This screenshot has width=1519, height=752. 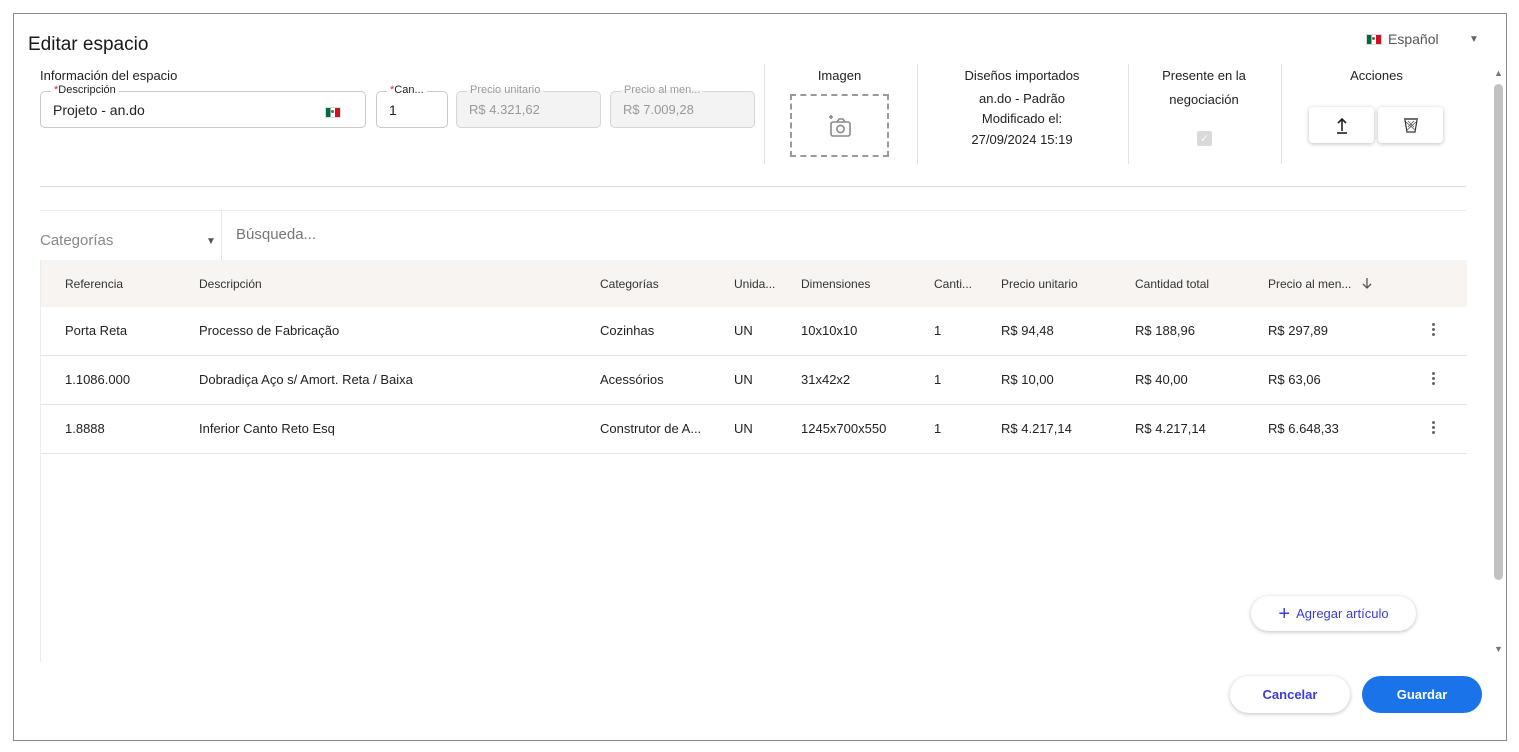 I want to click on cell-description: Dobradiça Aço s/ Amort. Reta / Baixa, so click(x=306, y=379).